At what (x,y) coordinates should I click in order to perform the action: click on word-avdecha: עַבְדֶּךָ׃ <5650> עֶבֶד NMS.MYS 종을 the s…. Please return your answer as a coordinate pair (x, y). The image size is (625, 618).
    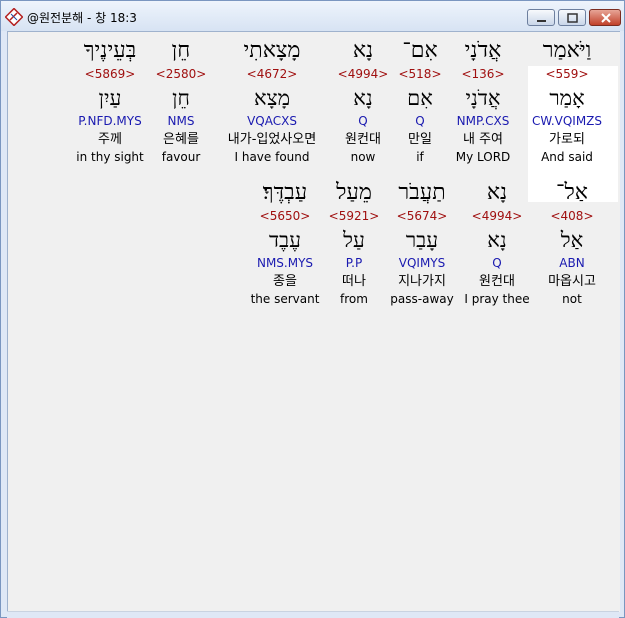
    Looking at the image, I should click on (285, 242).